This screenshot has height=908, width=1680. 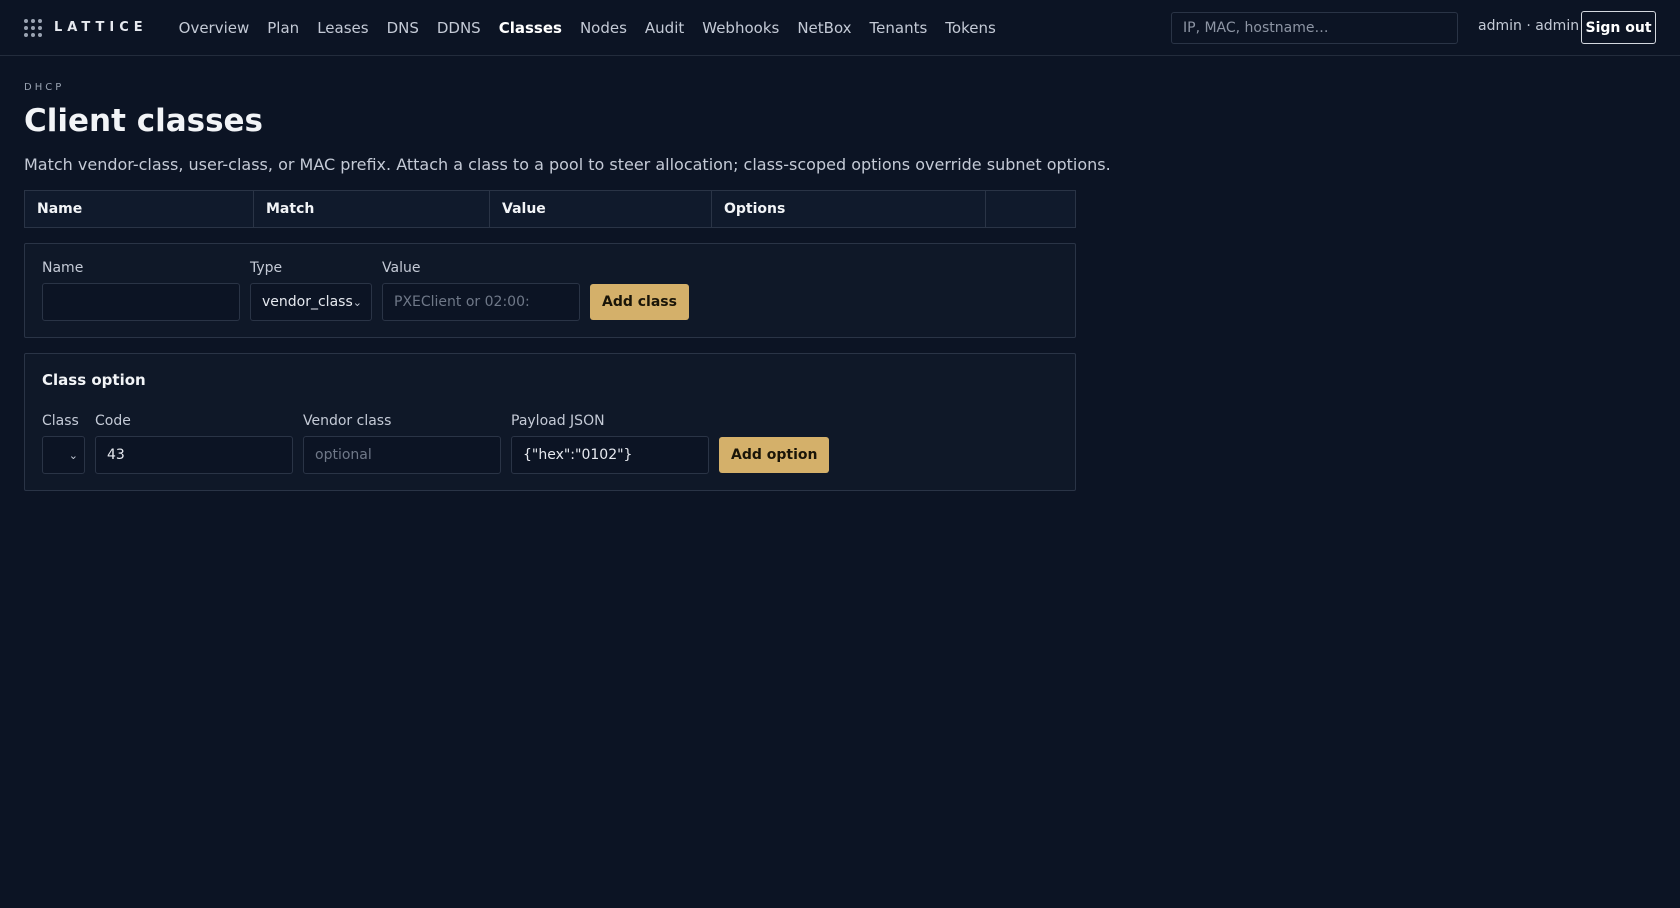 I want to click on class-type-value: vendor_class, so click(x=307, y=302).